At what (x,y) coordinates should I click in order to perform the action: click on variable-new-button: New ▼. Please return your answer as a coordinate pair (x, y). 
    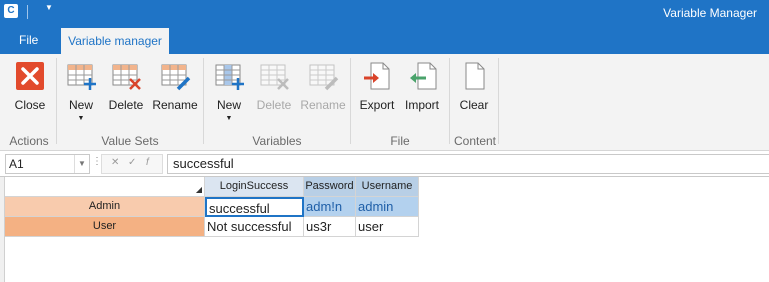
    Looking at the image, I should click on (229, 91).